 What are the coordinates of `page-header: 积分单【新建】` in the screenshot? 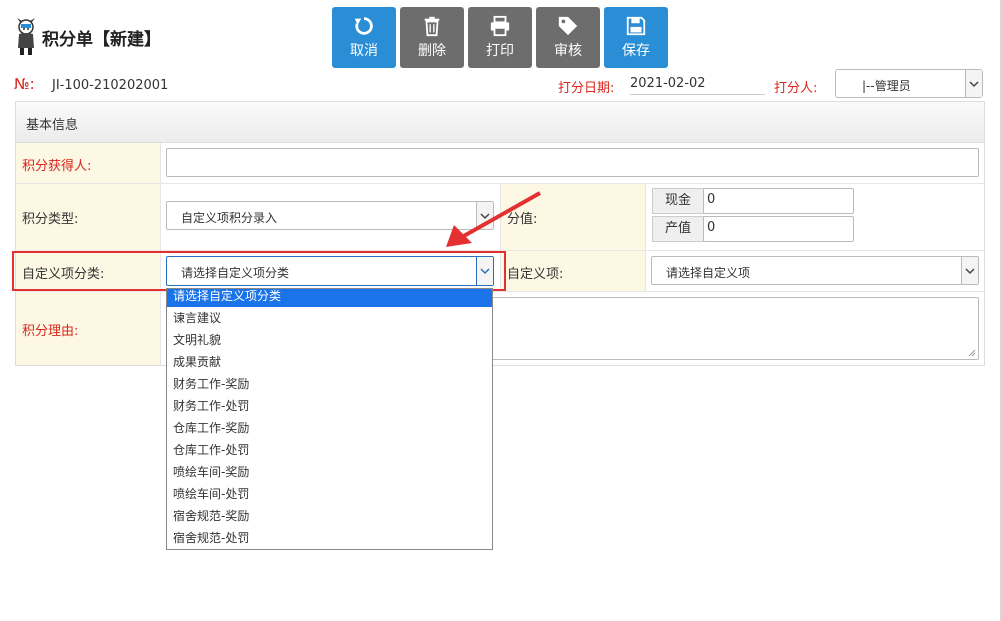 It's located at (87, 37).